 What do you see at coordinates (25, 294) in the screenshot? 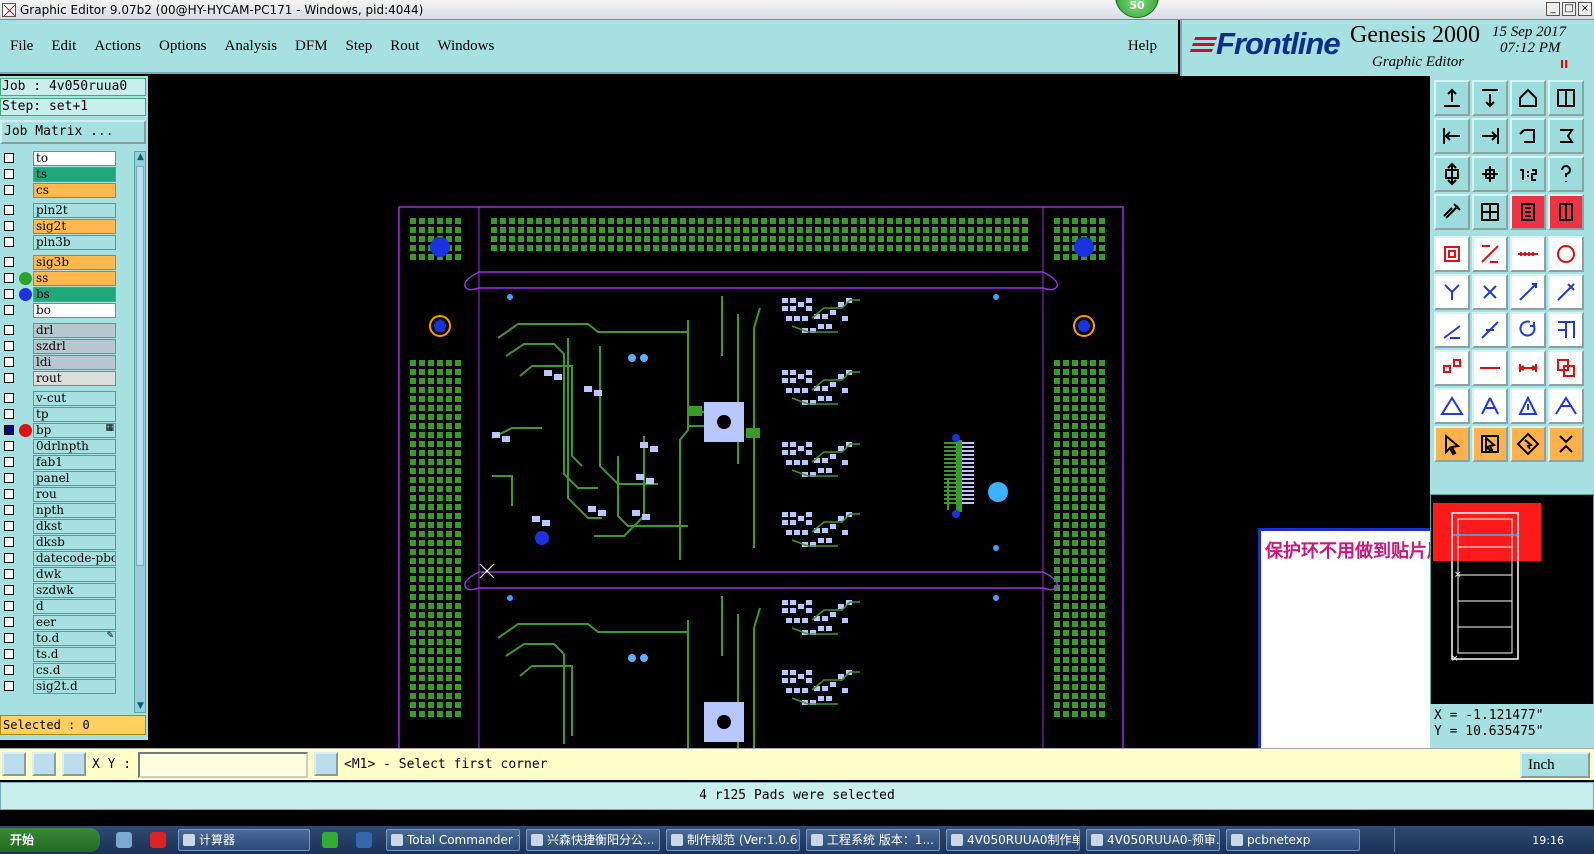
I see `layer-display-dot` at bounding box center [25, 294].